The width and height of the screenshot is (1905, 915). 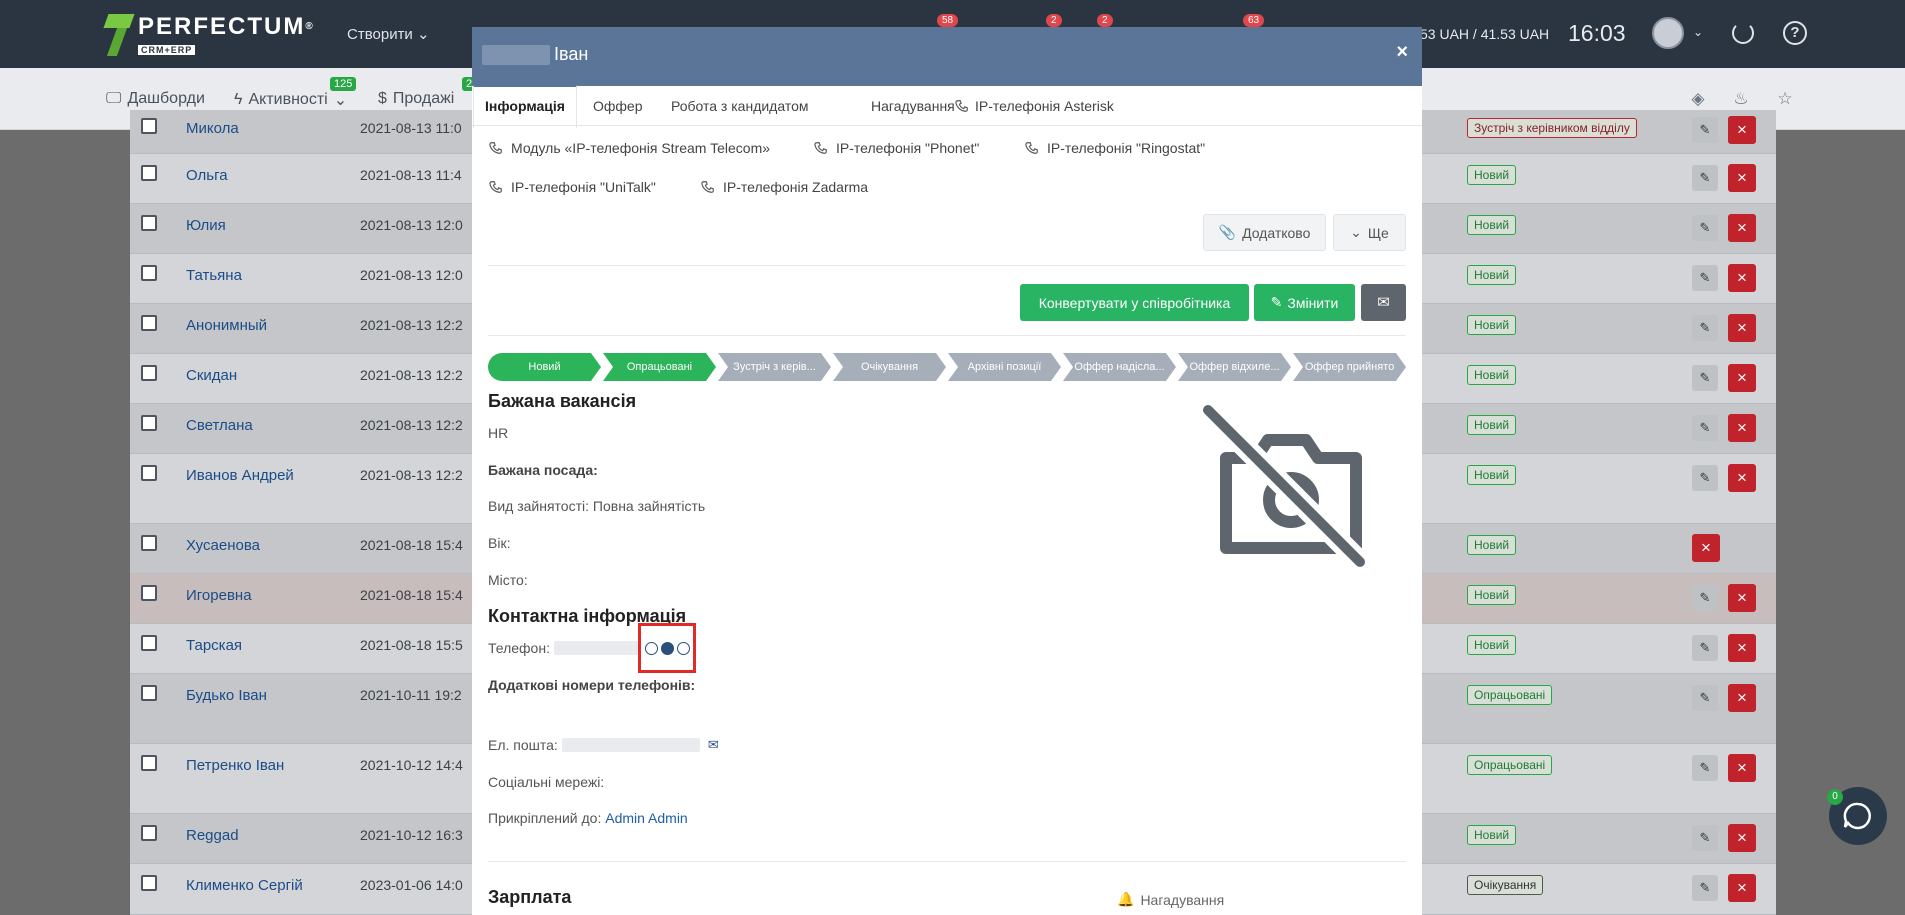 I want to click on power-icon, so click(x=1743, y=33).